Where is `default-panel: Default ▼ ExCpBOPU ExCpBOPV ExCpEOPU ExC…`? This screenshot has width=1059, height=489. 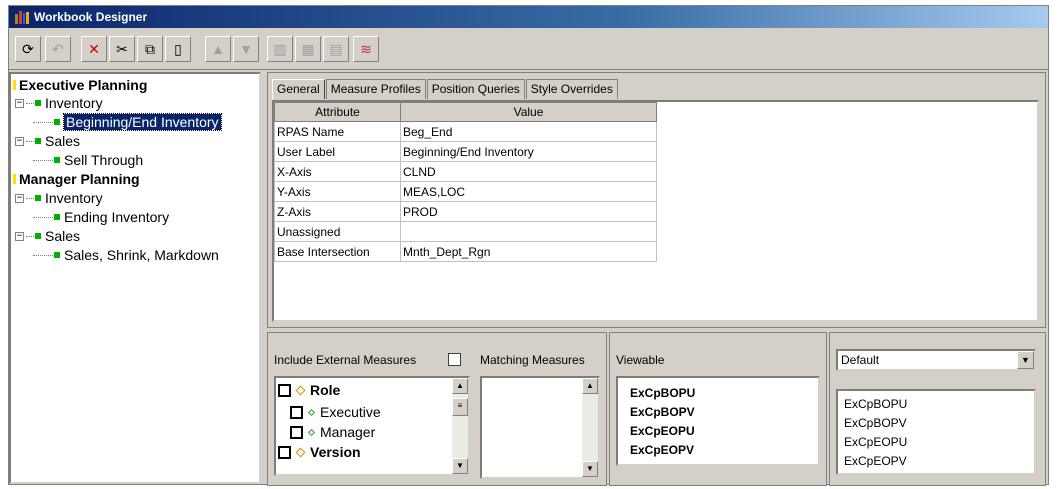
default-panel: Default ▼ ExCpBOPU ExCpBOPV ExCpEOPU ExC… is located at coordinates (937, 409).